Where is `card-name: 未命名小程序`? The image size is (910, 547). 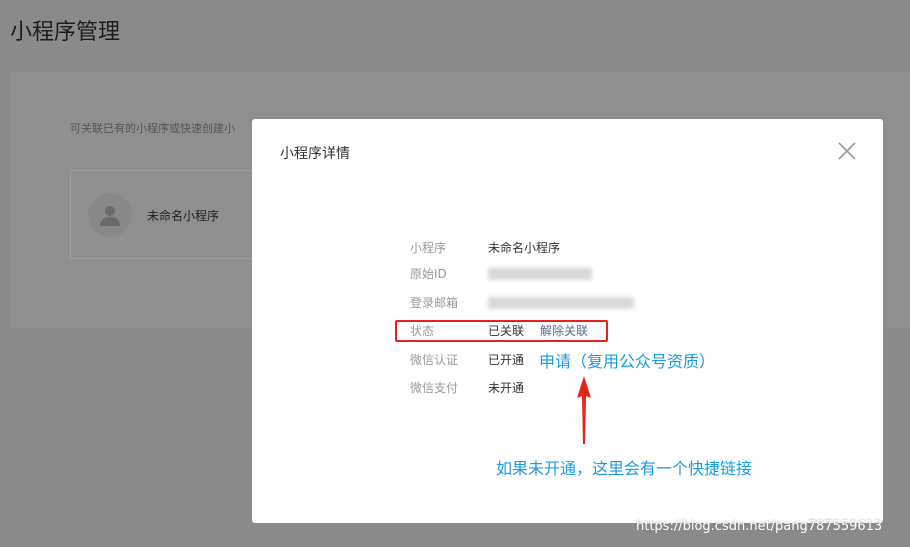
card-name: 未命名小程序 is located at coordinates (183, 216).